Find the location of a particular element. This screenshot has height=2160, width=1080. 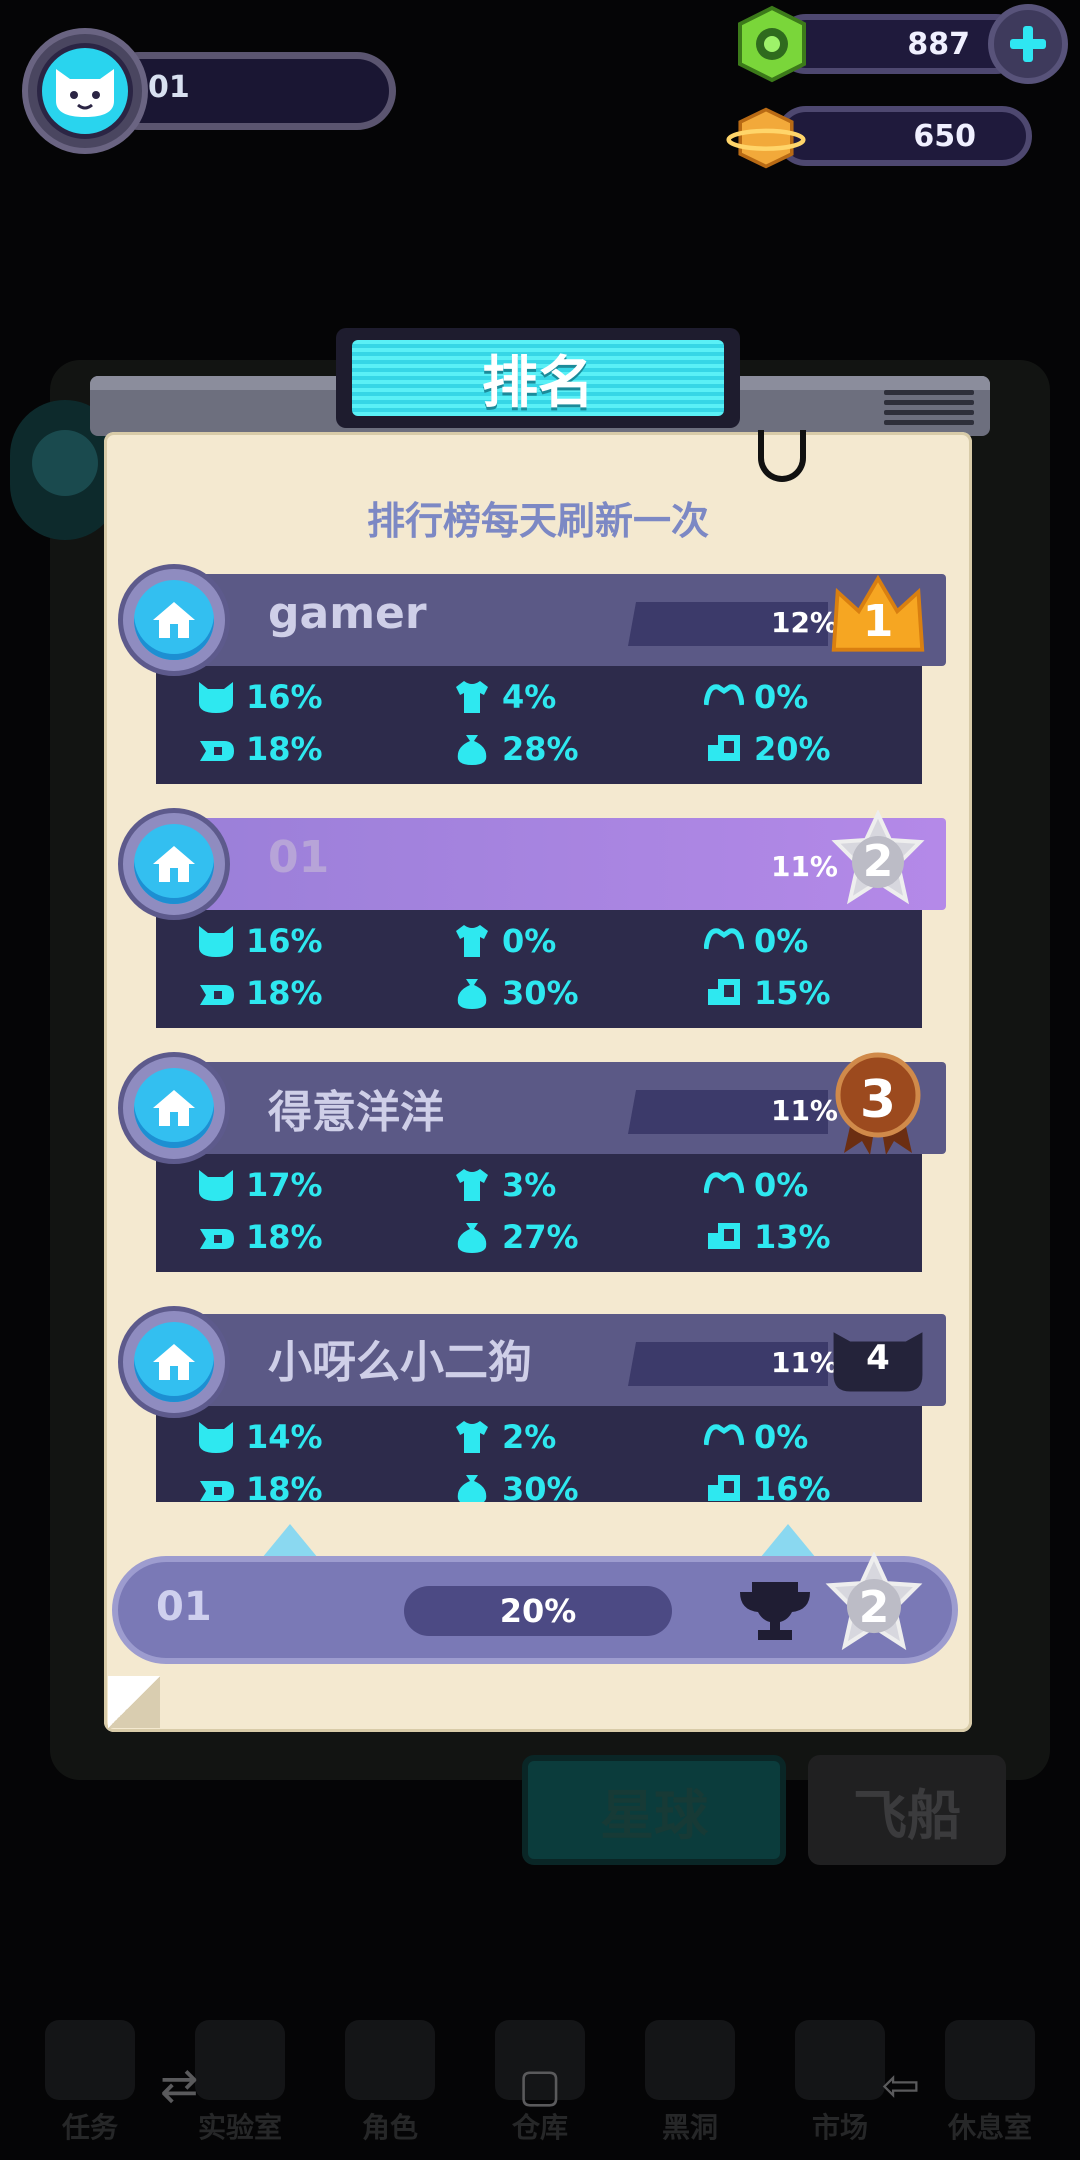

plus-icon is located at coordinates (1028, 44).